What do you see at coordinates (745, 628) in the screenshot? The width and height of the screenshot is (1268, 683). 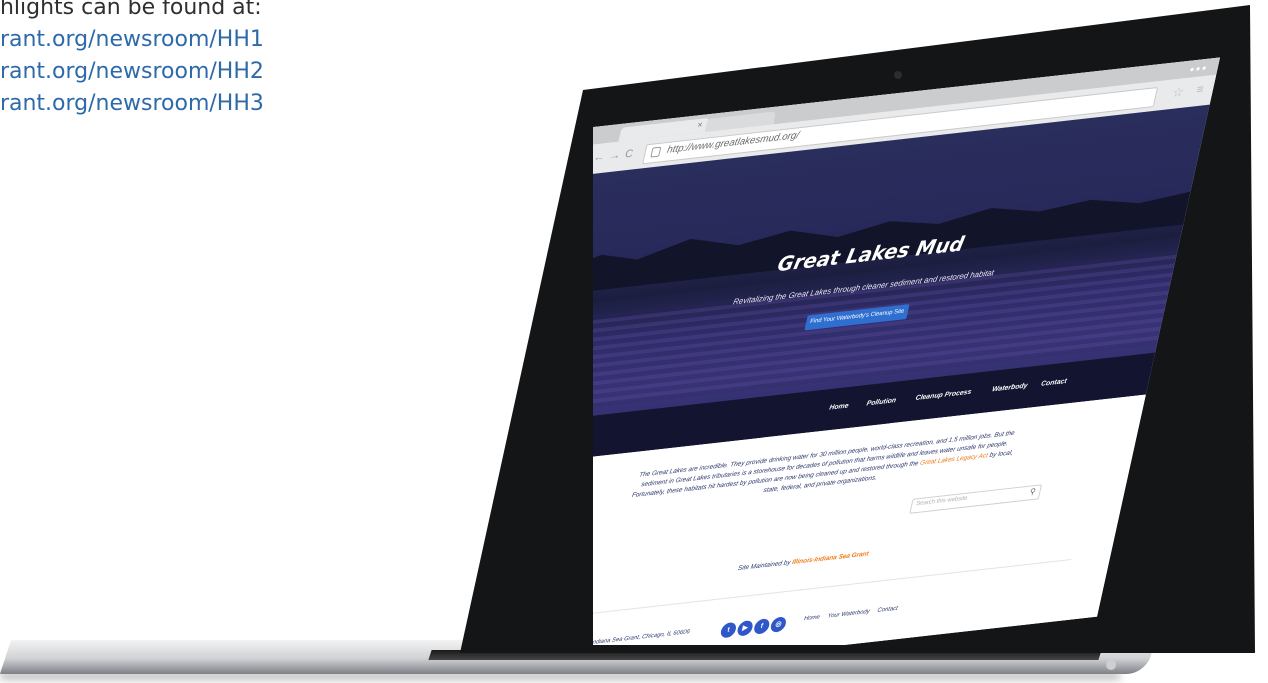 I see `youtube-icon: ▶` at bounding box center [745, 628].